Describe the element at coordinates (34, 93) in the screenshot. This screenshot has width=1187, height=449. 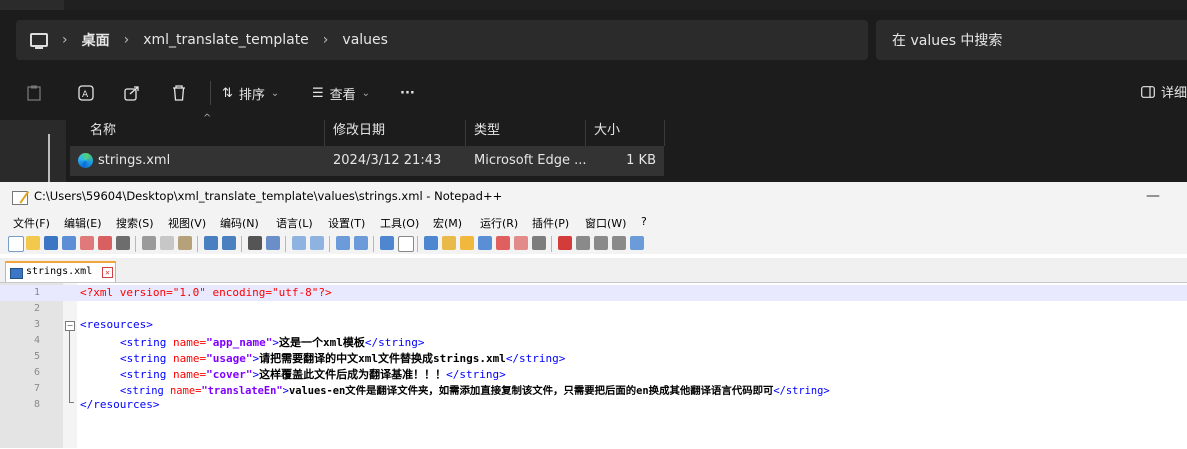
I see `paste-button` at that location.